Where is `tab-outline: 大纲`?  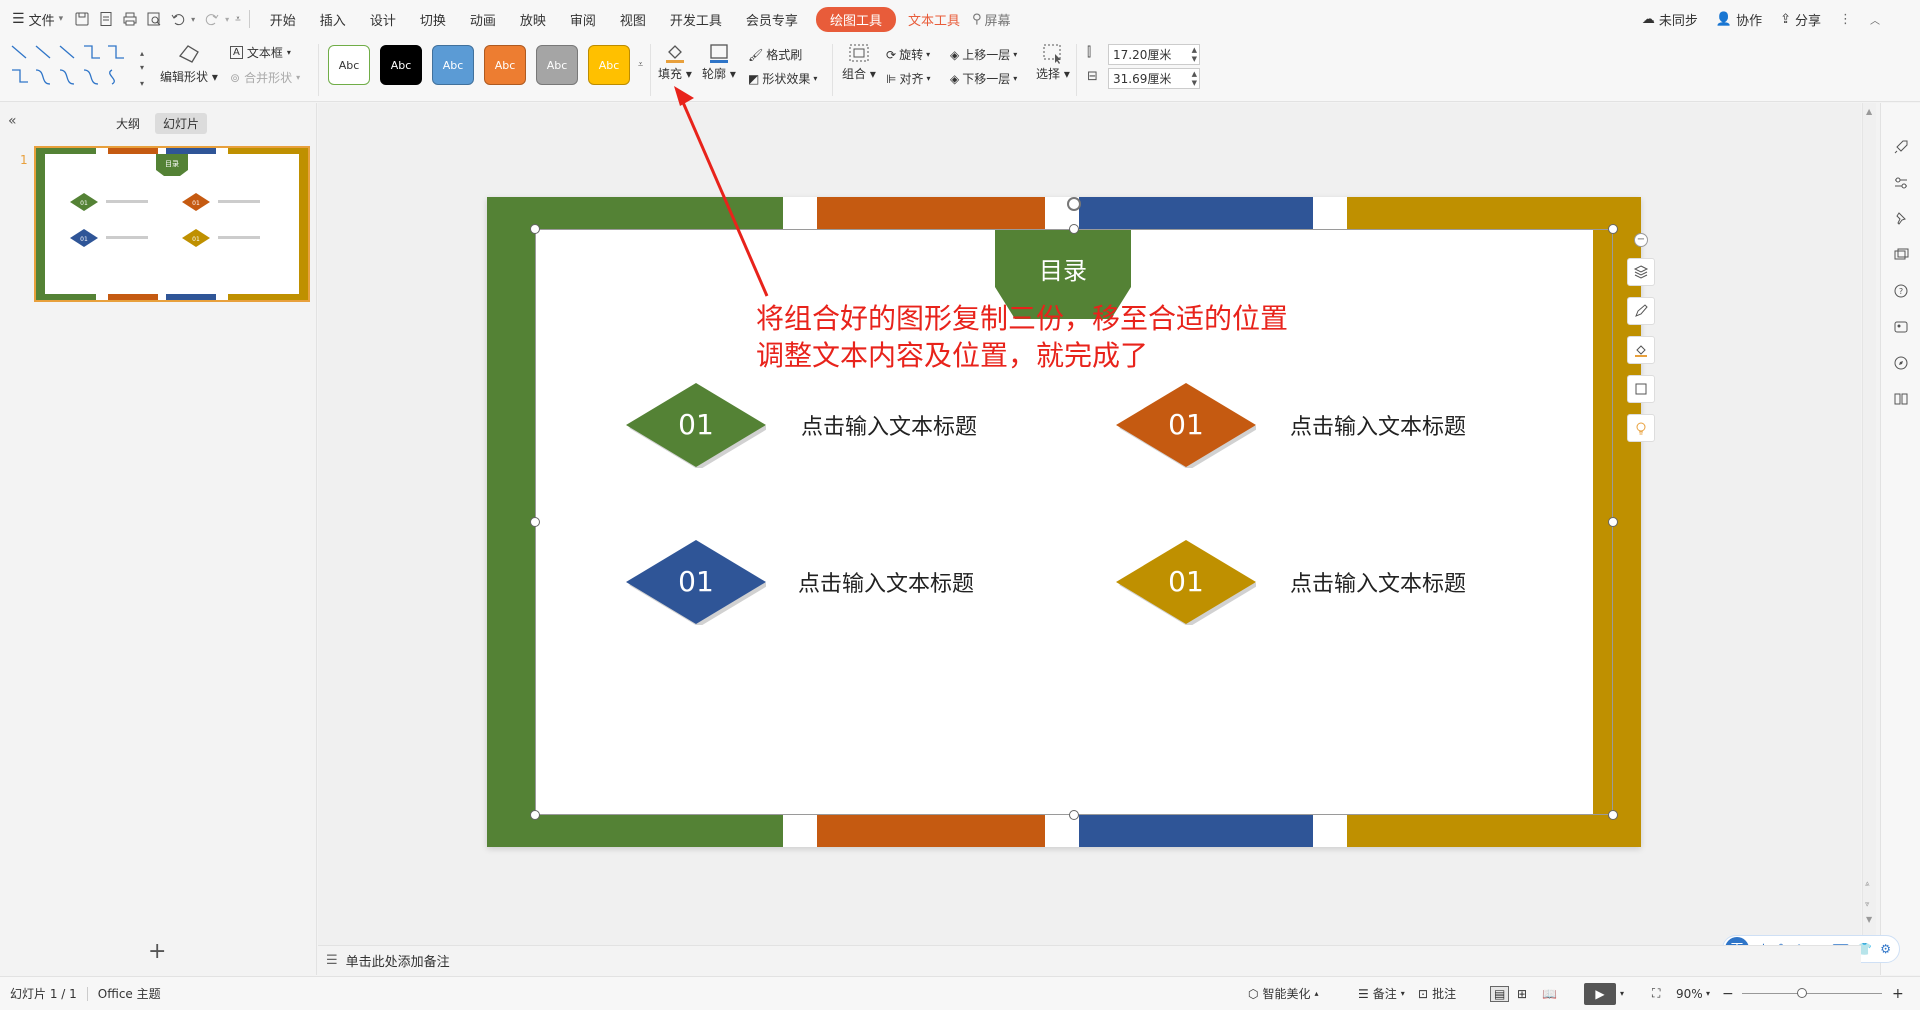 tab-outline: 大纲 is located at coordinates (128, 123).